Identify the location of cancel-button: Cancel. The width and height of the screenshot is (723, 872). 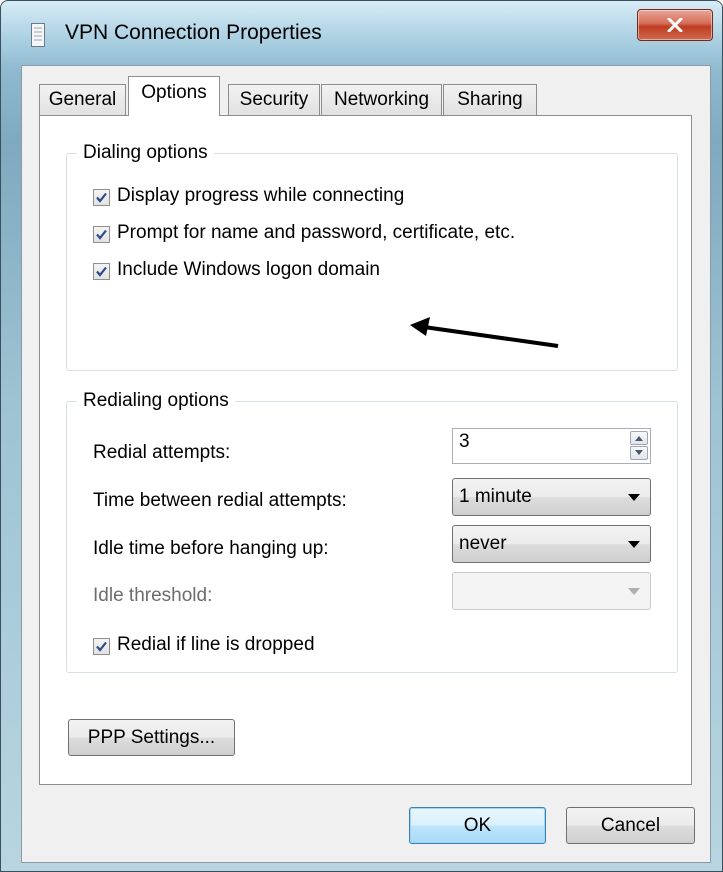
(630, 825).